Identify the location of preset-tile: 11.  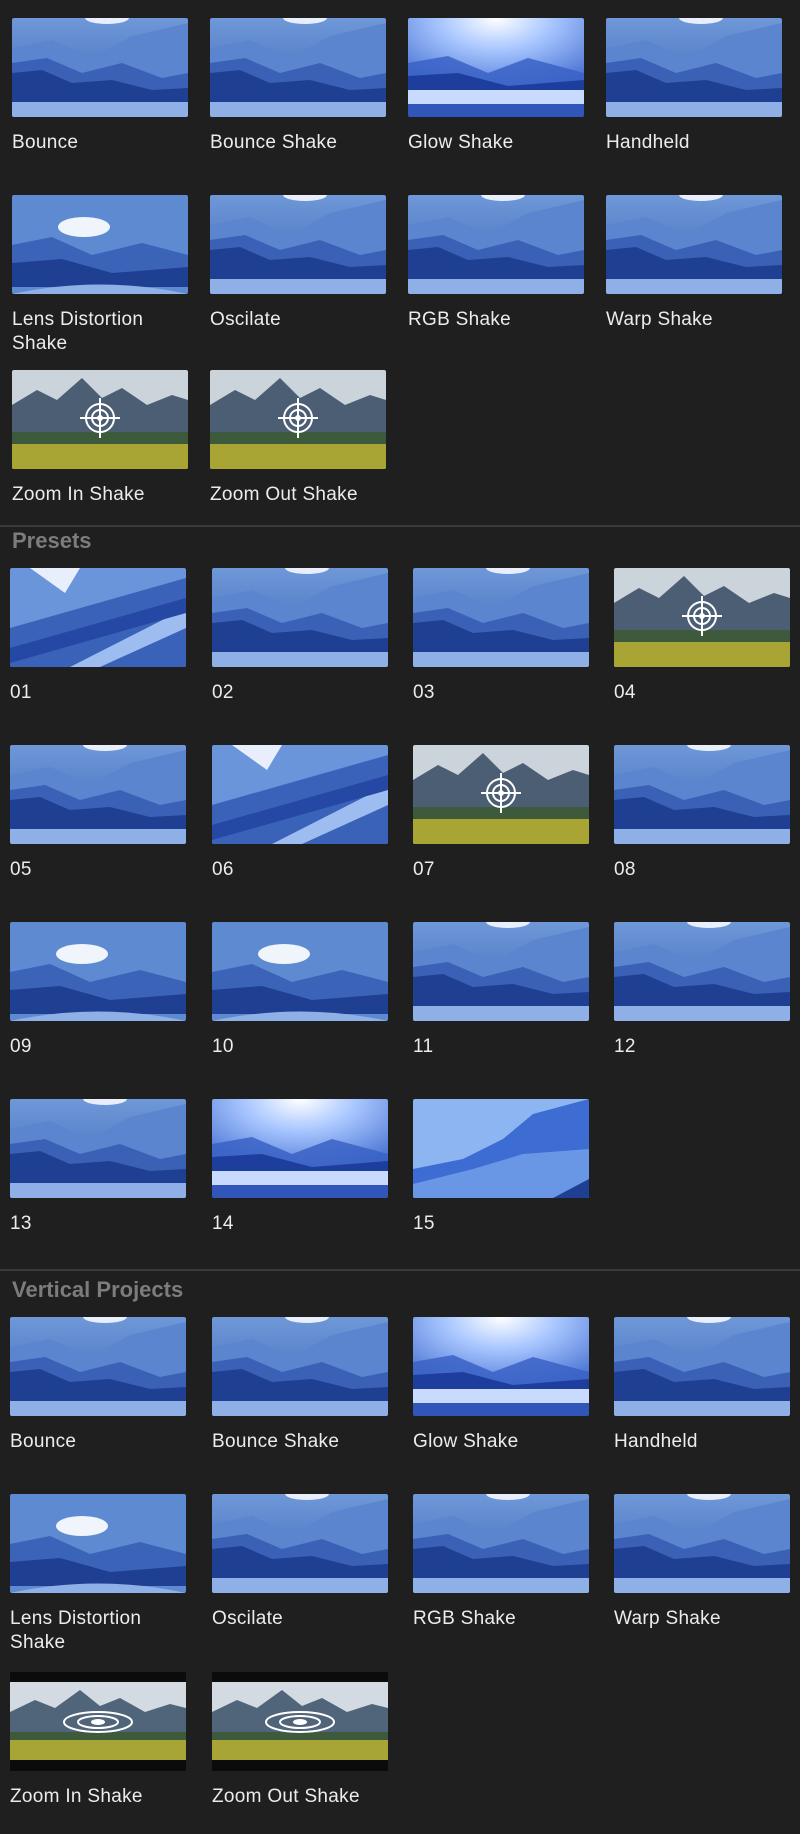
(501, 990).